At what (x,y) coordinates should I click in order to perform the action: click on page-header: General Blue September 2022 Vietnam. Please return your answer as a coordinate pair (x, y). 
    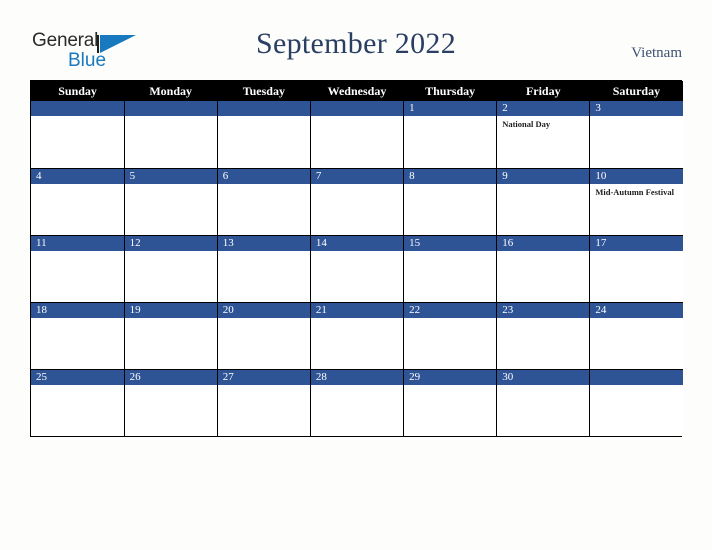
    Looking at the image, I should click on (356, 39).